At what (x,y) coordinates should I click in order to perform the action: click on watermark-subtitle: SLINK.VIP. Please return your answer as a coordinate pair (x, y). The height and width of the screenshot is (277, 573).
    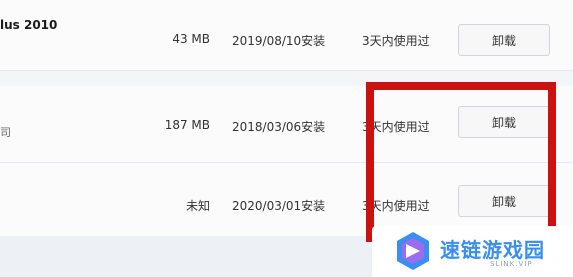
    Looking at the image, I should click on (511, 264).